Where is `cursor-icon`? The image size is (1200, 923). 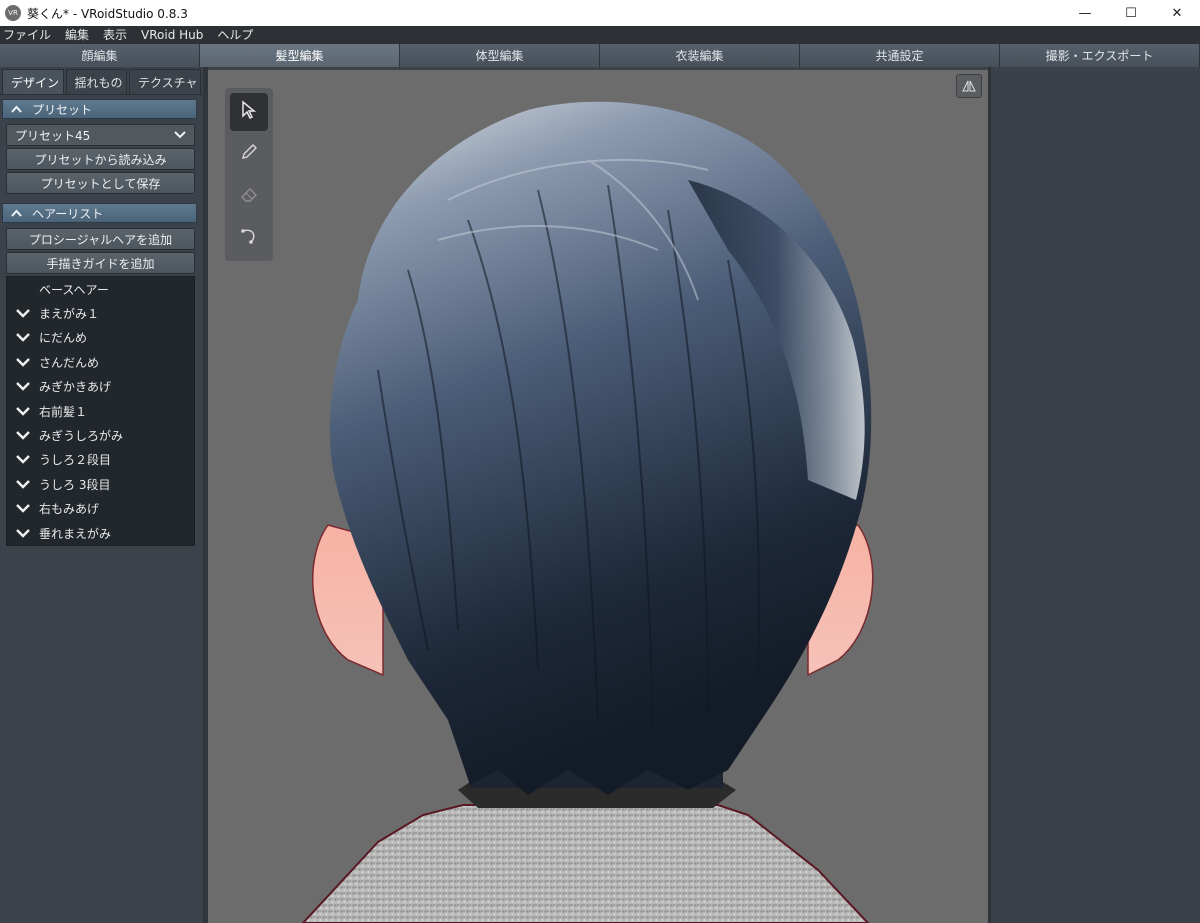 cursor-icon is located at coordinates (249, 112).